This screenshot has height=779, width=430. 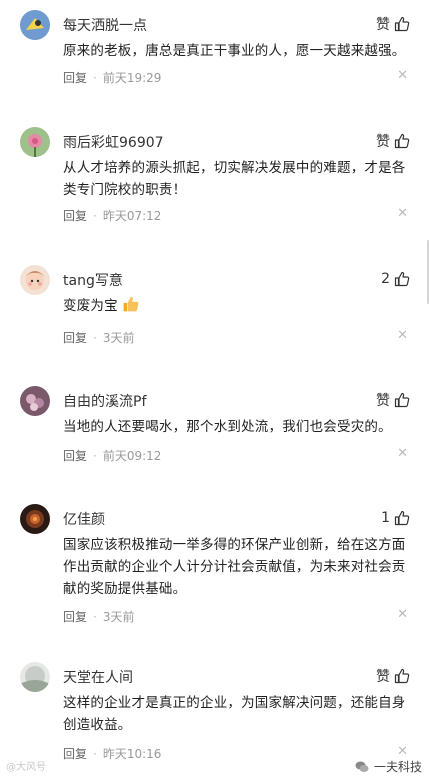 I want to click on comment-meta: 回复 · 昨天07:12, so click(x=112, y=215).